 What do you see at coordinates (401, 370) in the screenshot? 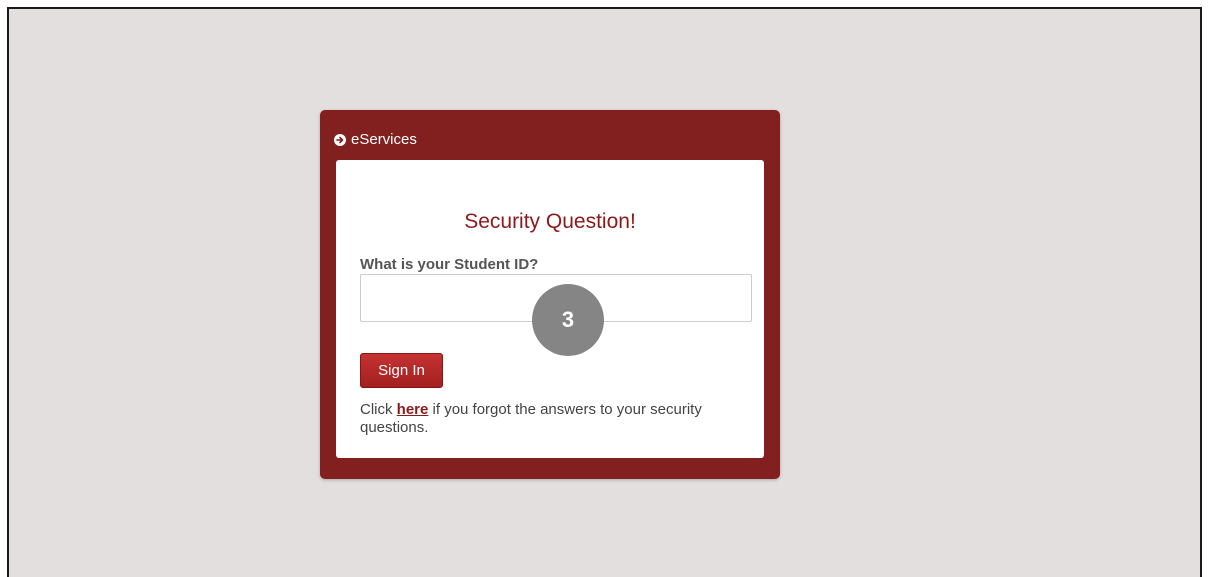
I see `sign-in-button: Sign In` at bounding box center [401, 370].